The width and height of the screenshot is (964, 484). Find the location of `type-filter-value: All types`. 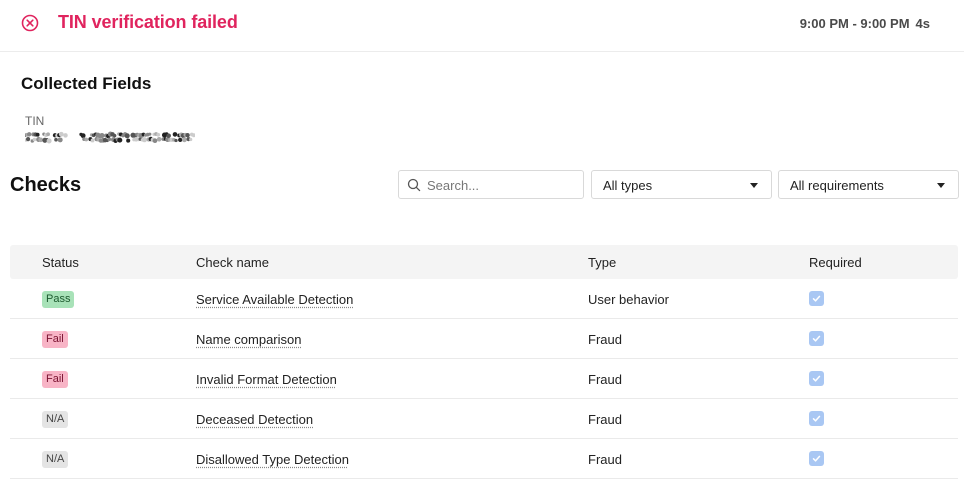

type-filter-value: All types is located at coordinates (628, 185).